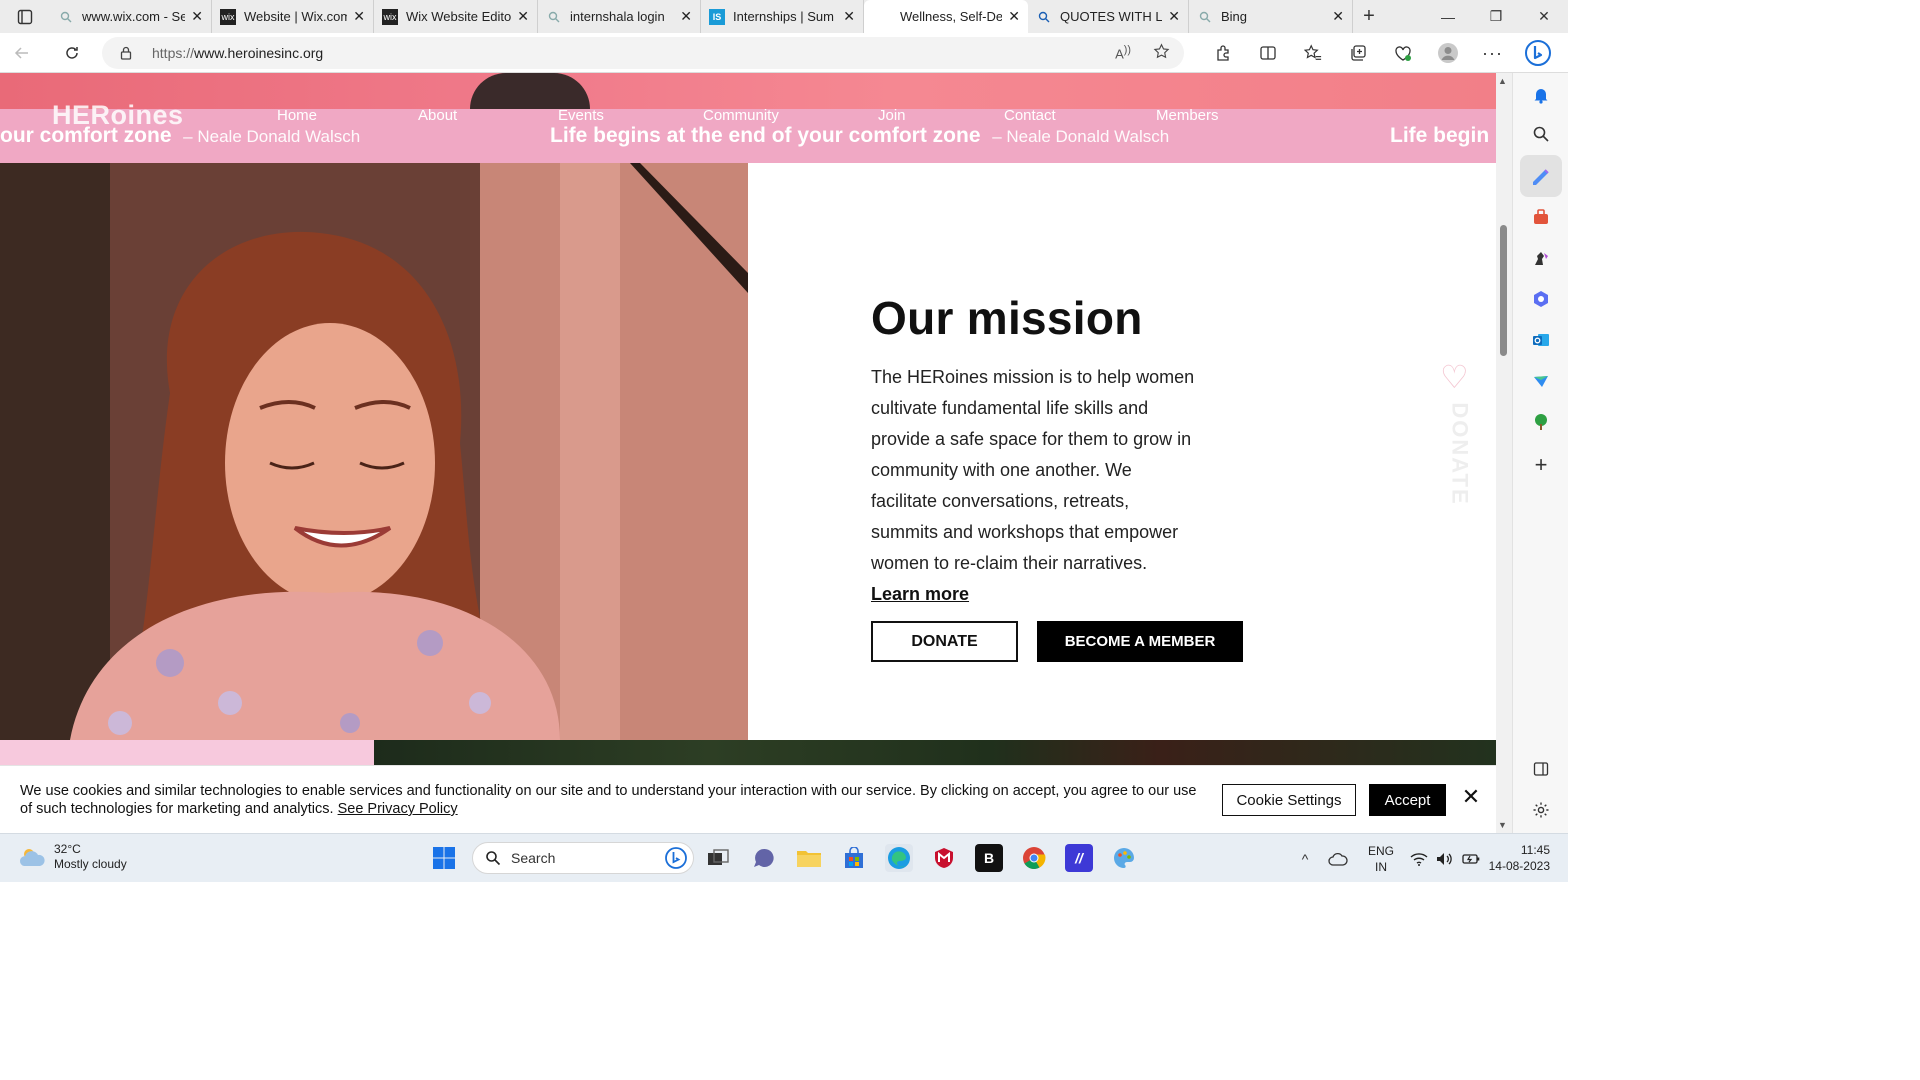 The width and height of the screenshot is (1920, 1080). What do you see at coordinates (1541, 381) in the screenshot?
I see `drop-icon` at bounding box center [1541, 381].